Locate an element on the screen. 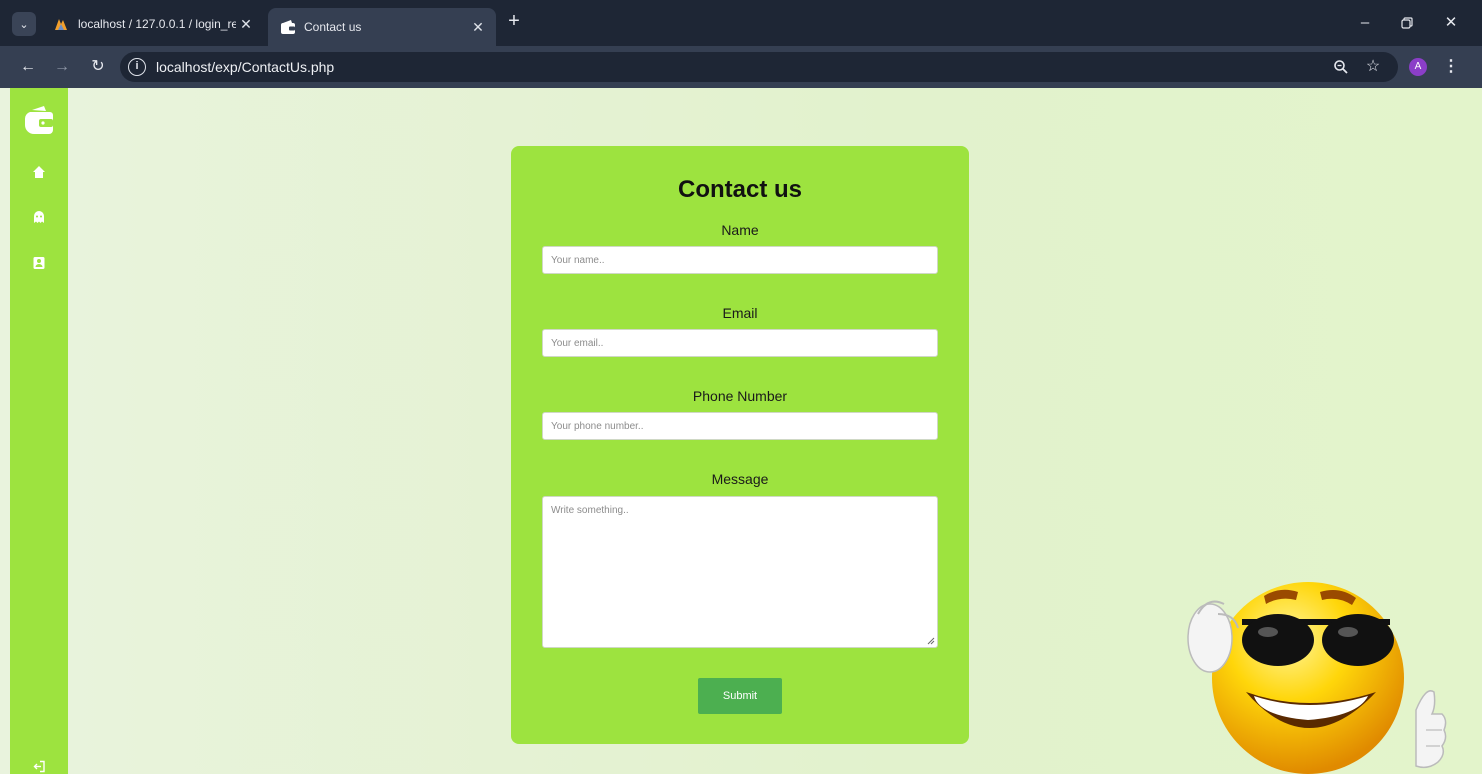  reload-button: ↻ is located at coordinates (98, 67).